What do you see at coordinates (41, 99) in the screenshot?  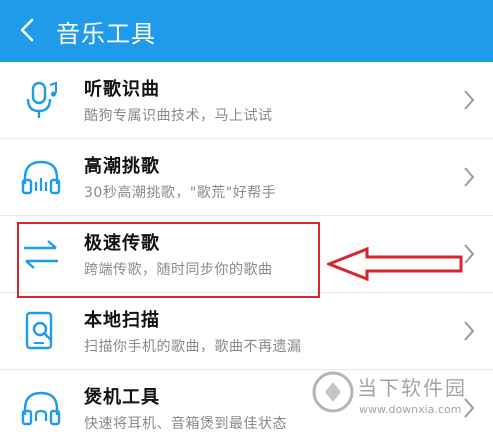 I see `mic-music-icon` at bounding box center [41, 99].